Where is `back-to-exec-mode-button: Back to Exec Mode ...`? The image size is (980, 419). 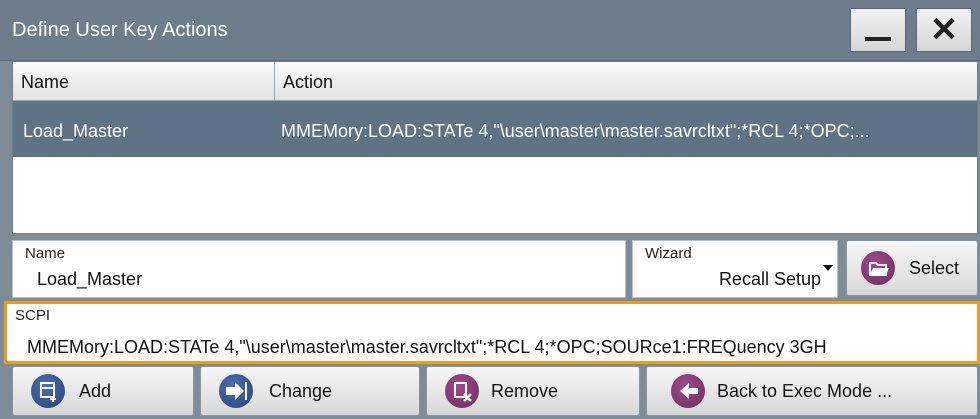
back-to-exec-mode-button: Back to Exec Mode ... is located at coordinates (812, 391).